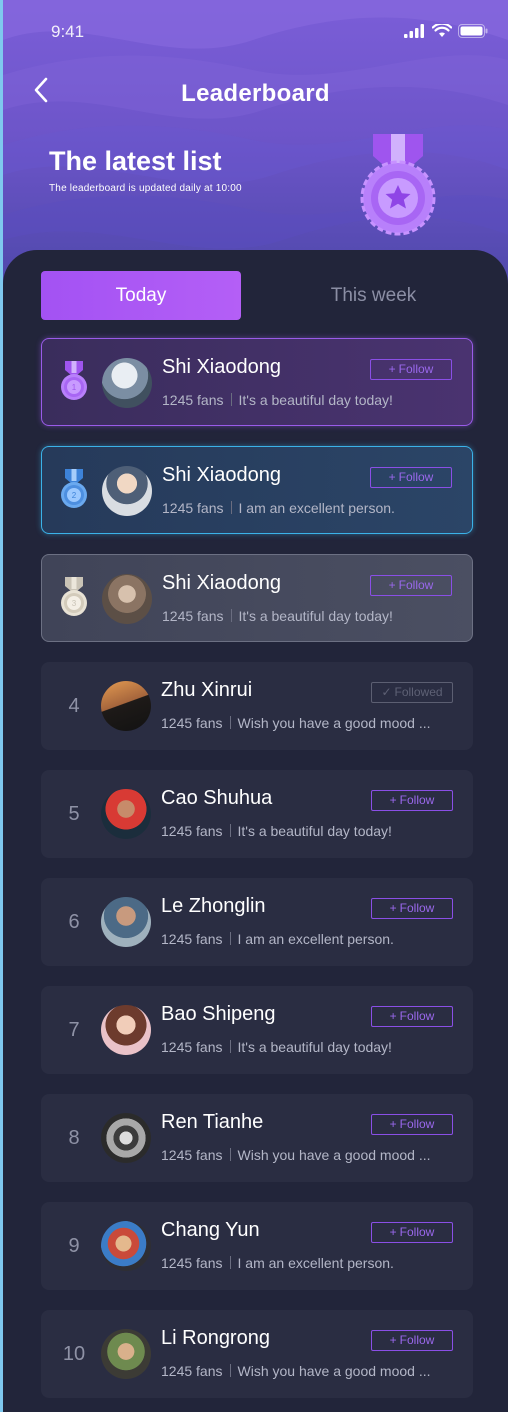 Image resolution: width=508 pixels, height=1412 pixels. I want to click on rank-medal-number: 1, so click(74, 387).